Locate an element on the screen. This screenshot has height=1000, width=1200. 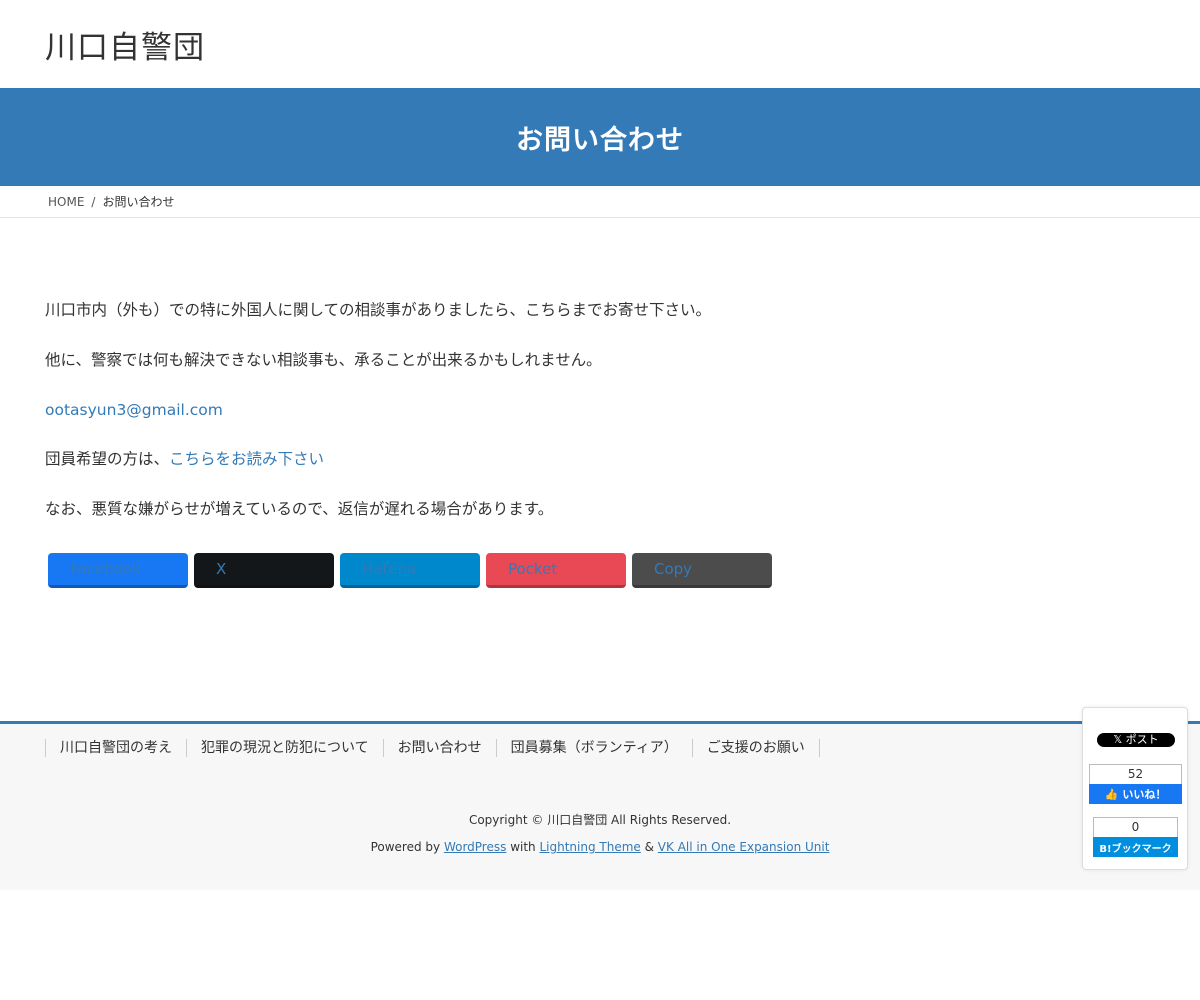
share-facebook-button: Facebook is located at coordinates (118, 570).